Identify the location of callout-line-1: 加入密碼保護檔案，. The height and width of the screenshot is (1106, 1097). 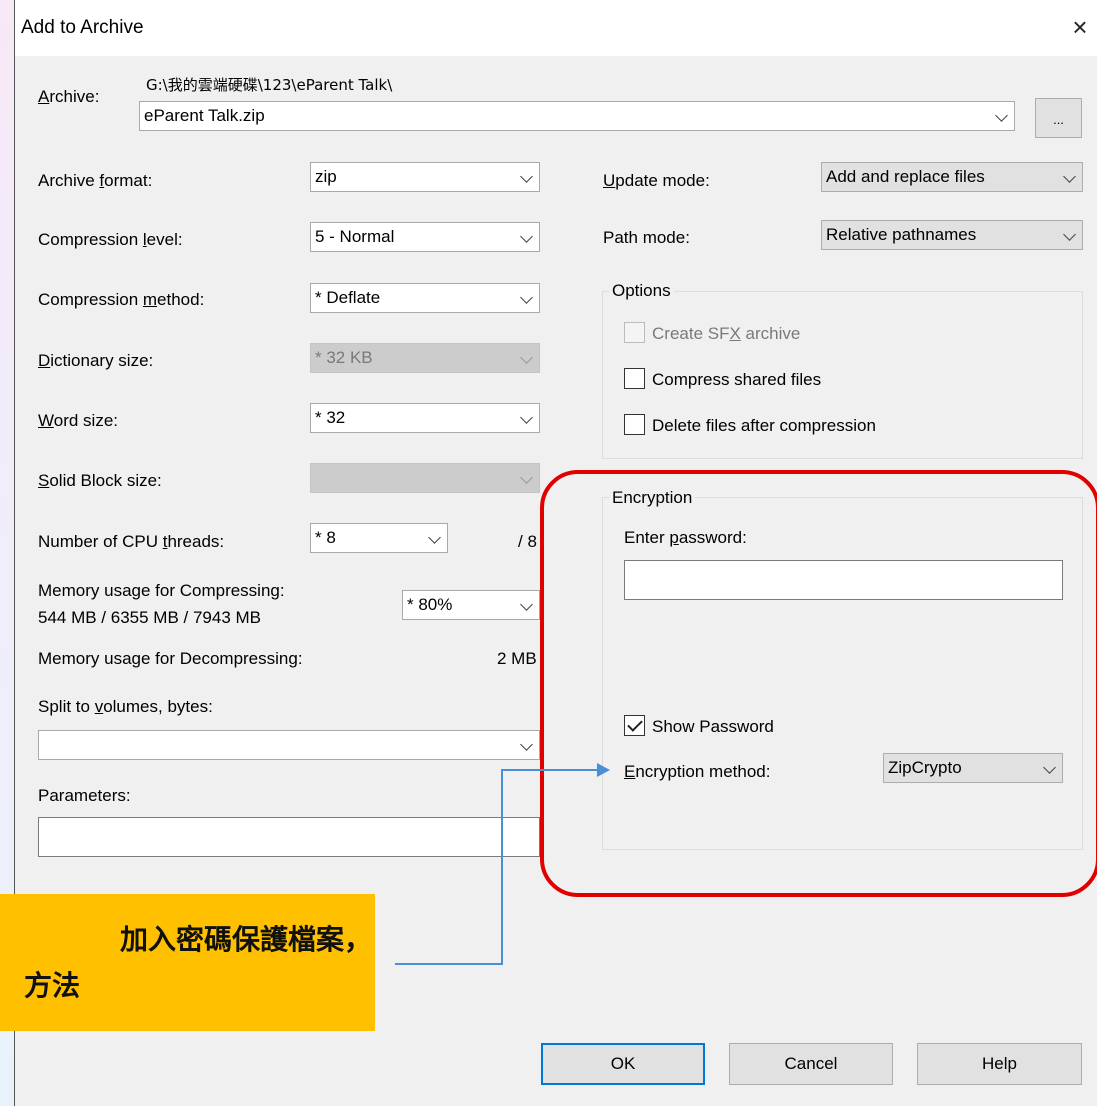
(245, 939).